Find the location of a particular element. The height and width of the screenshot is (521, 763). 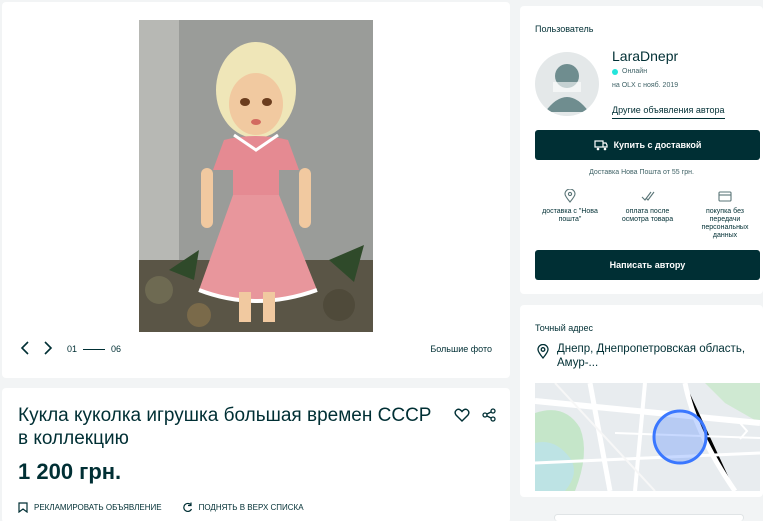

big-photo-link: Большие фото is located at coordinates (461, 349).